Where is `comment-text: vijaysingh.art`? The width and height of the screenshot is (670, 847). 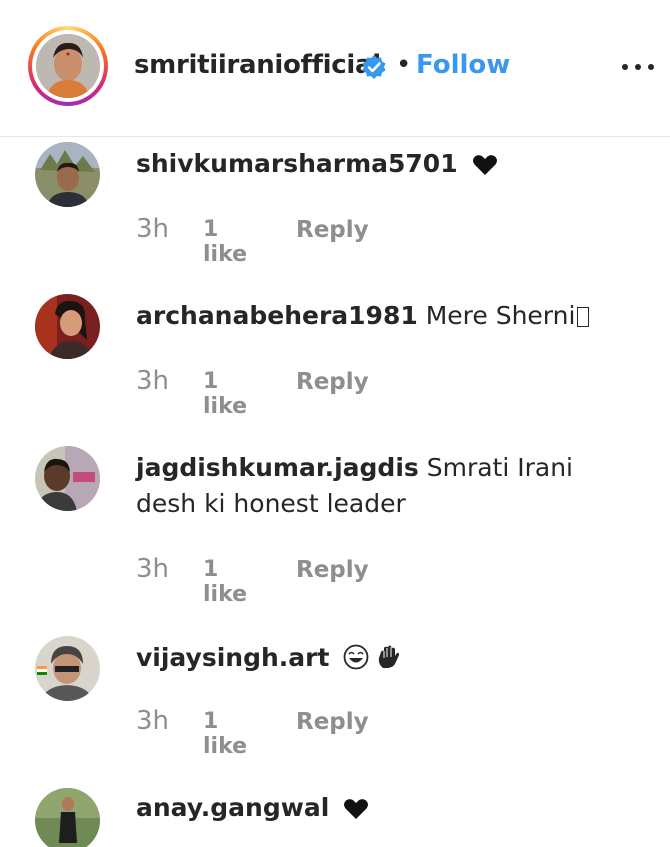 comment-text: vijaysingh.art is located at coordinates (386, 658).